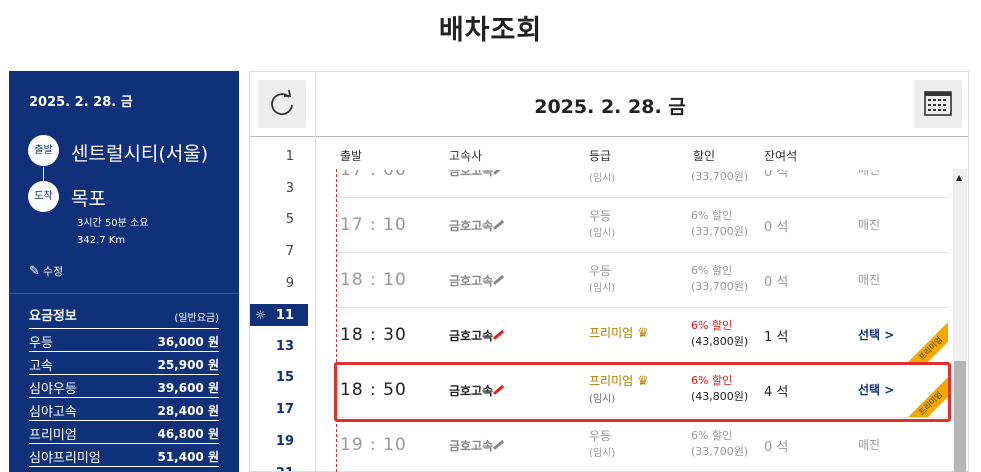  What do you see at coordinates (600, 156) in the screenshot?
I see `col-grade: 등급` at bounding box center [600, 156].